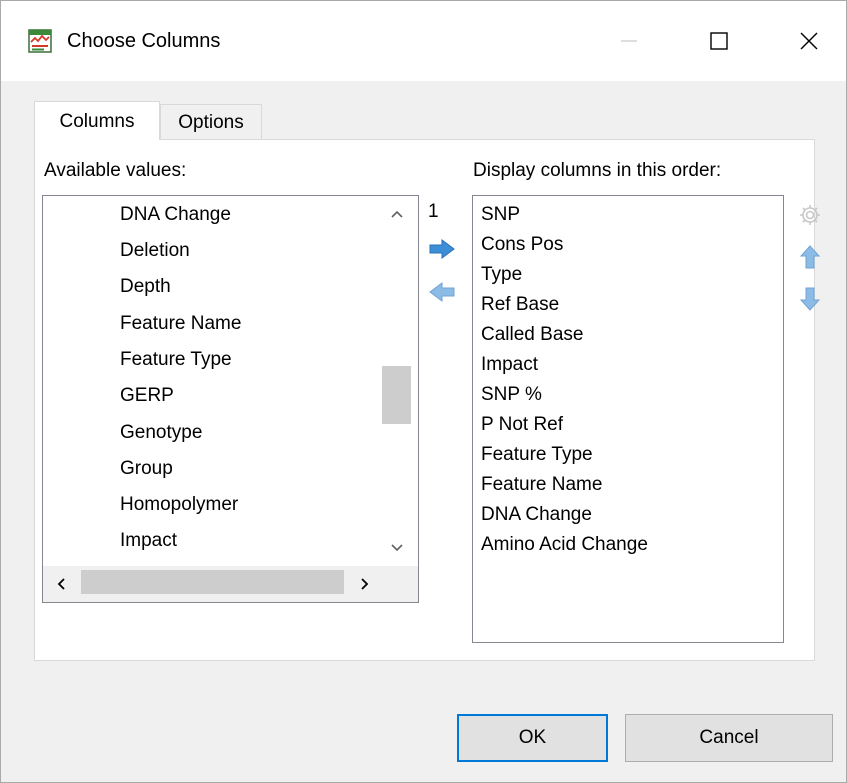  I want to click on list-item: Homopolymer, so click(179, 505).